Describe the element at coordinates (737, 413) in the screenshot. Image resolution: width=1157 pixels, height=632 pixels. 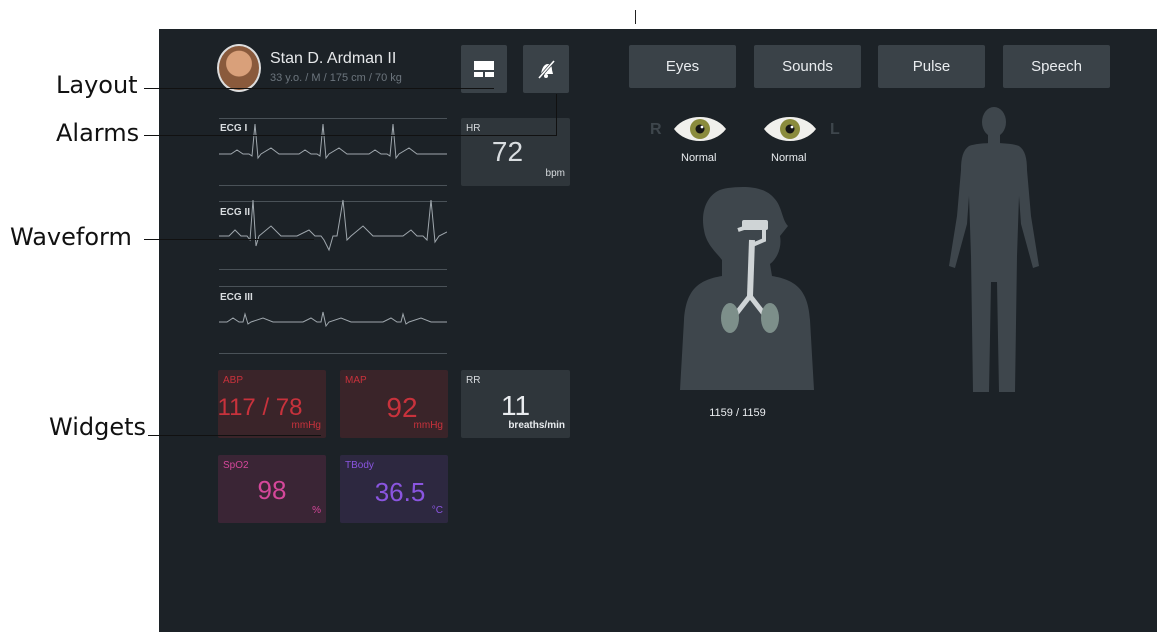
I see `airway-breath-count: 1159 / 1159` at that location.